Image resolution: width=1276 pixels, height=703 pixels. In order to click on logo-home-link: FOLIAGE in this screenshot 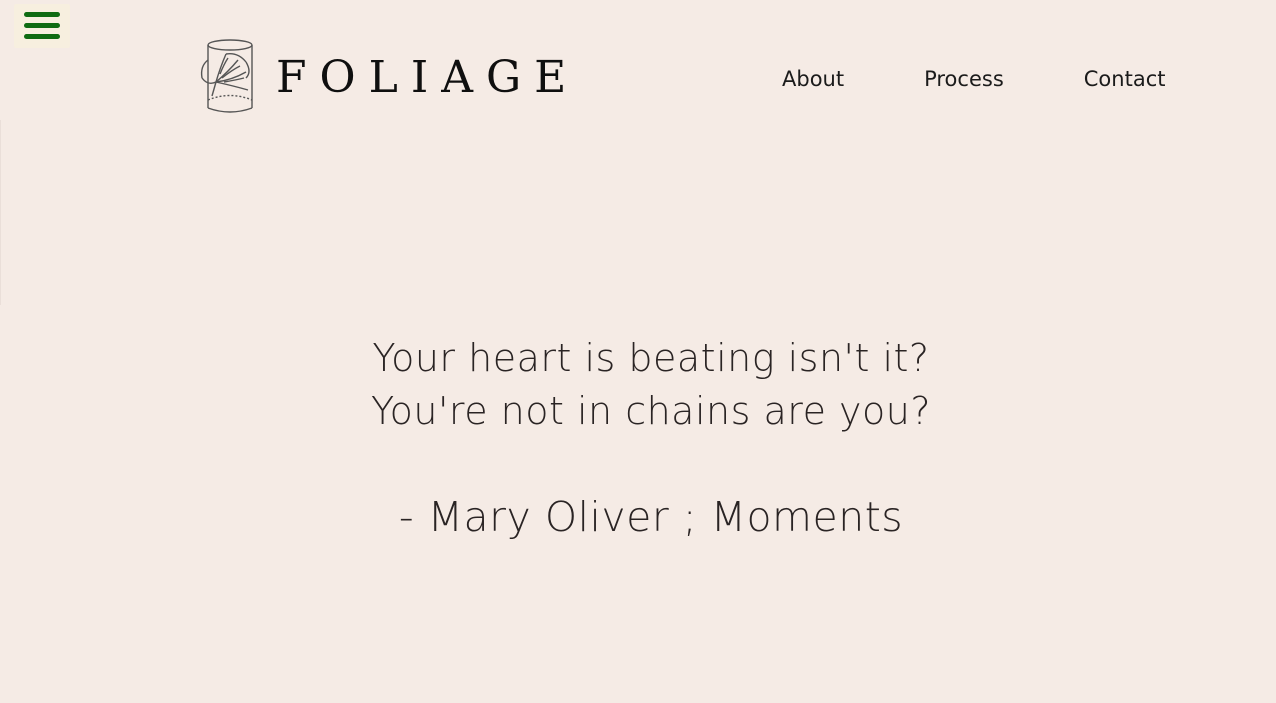, I will do `click(388, 76)`.